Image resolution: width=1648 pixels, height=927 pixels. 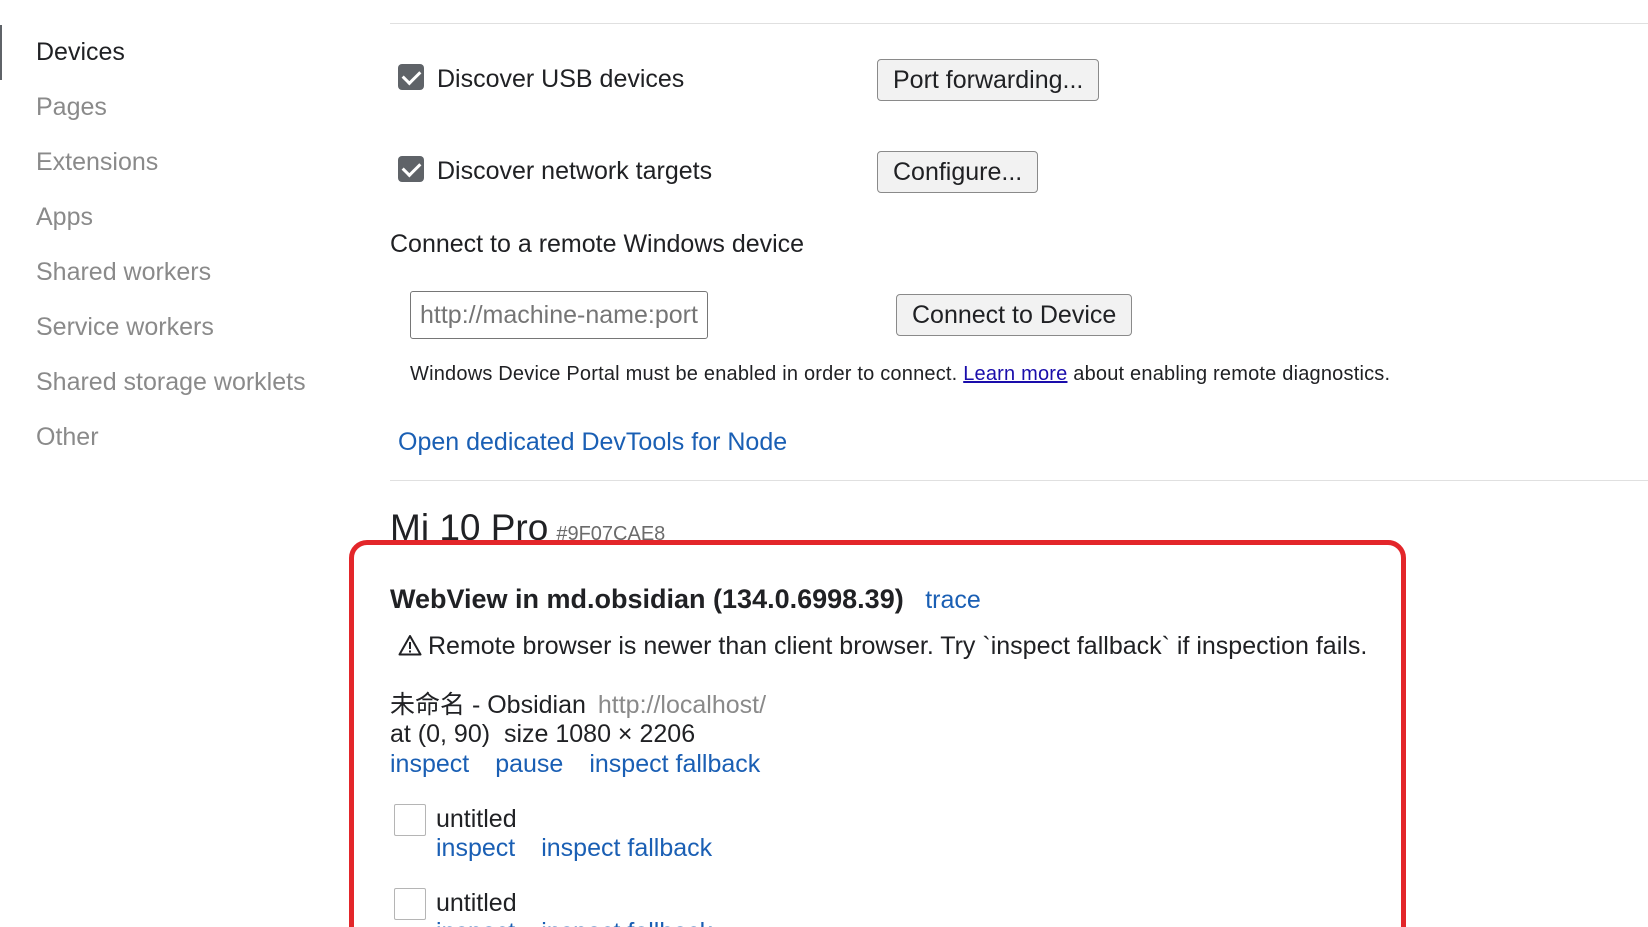 What do you see at coordinates (411, 169) in the screenshot?
I see `discover-network-checkbox` at bounding box center [411, 169].